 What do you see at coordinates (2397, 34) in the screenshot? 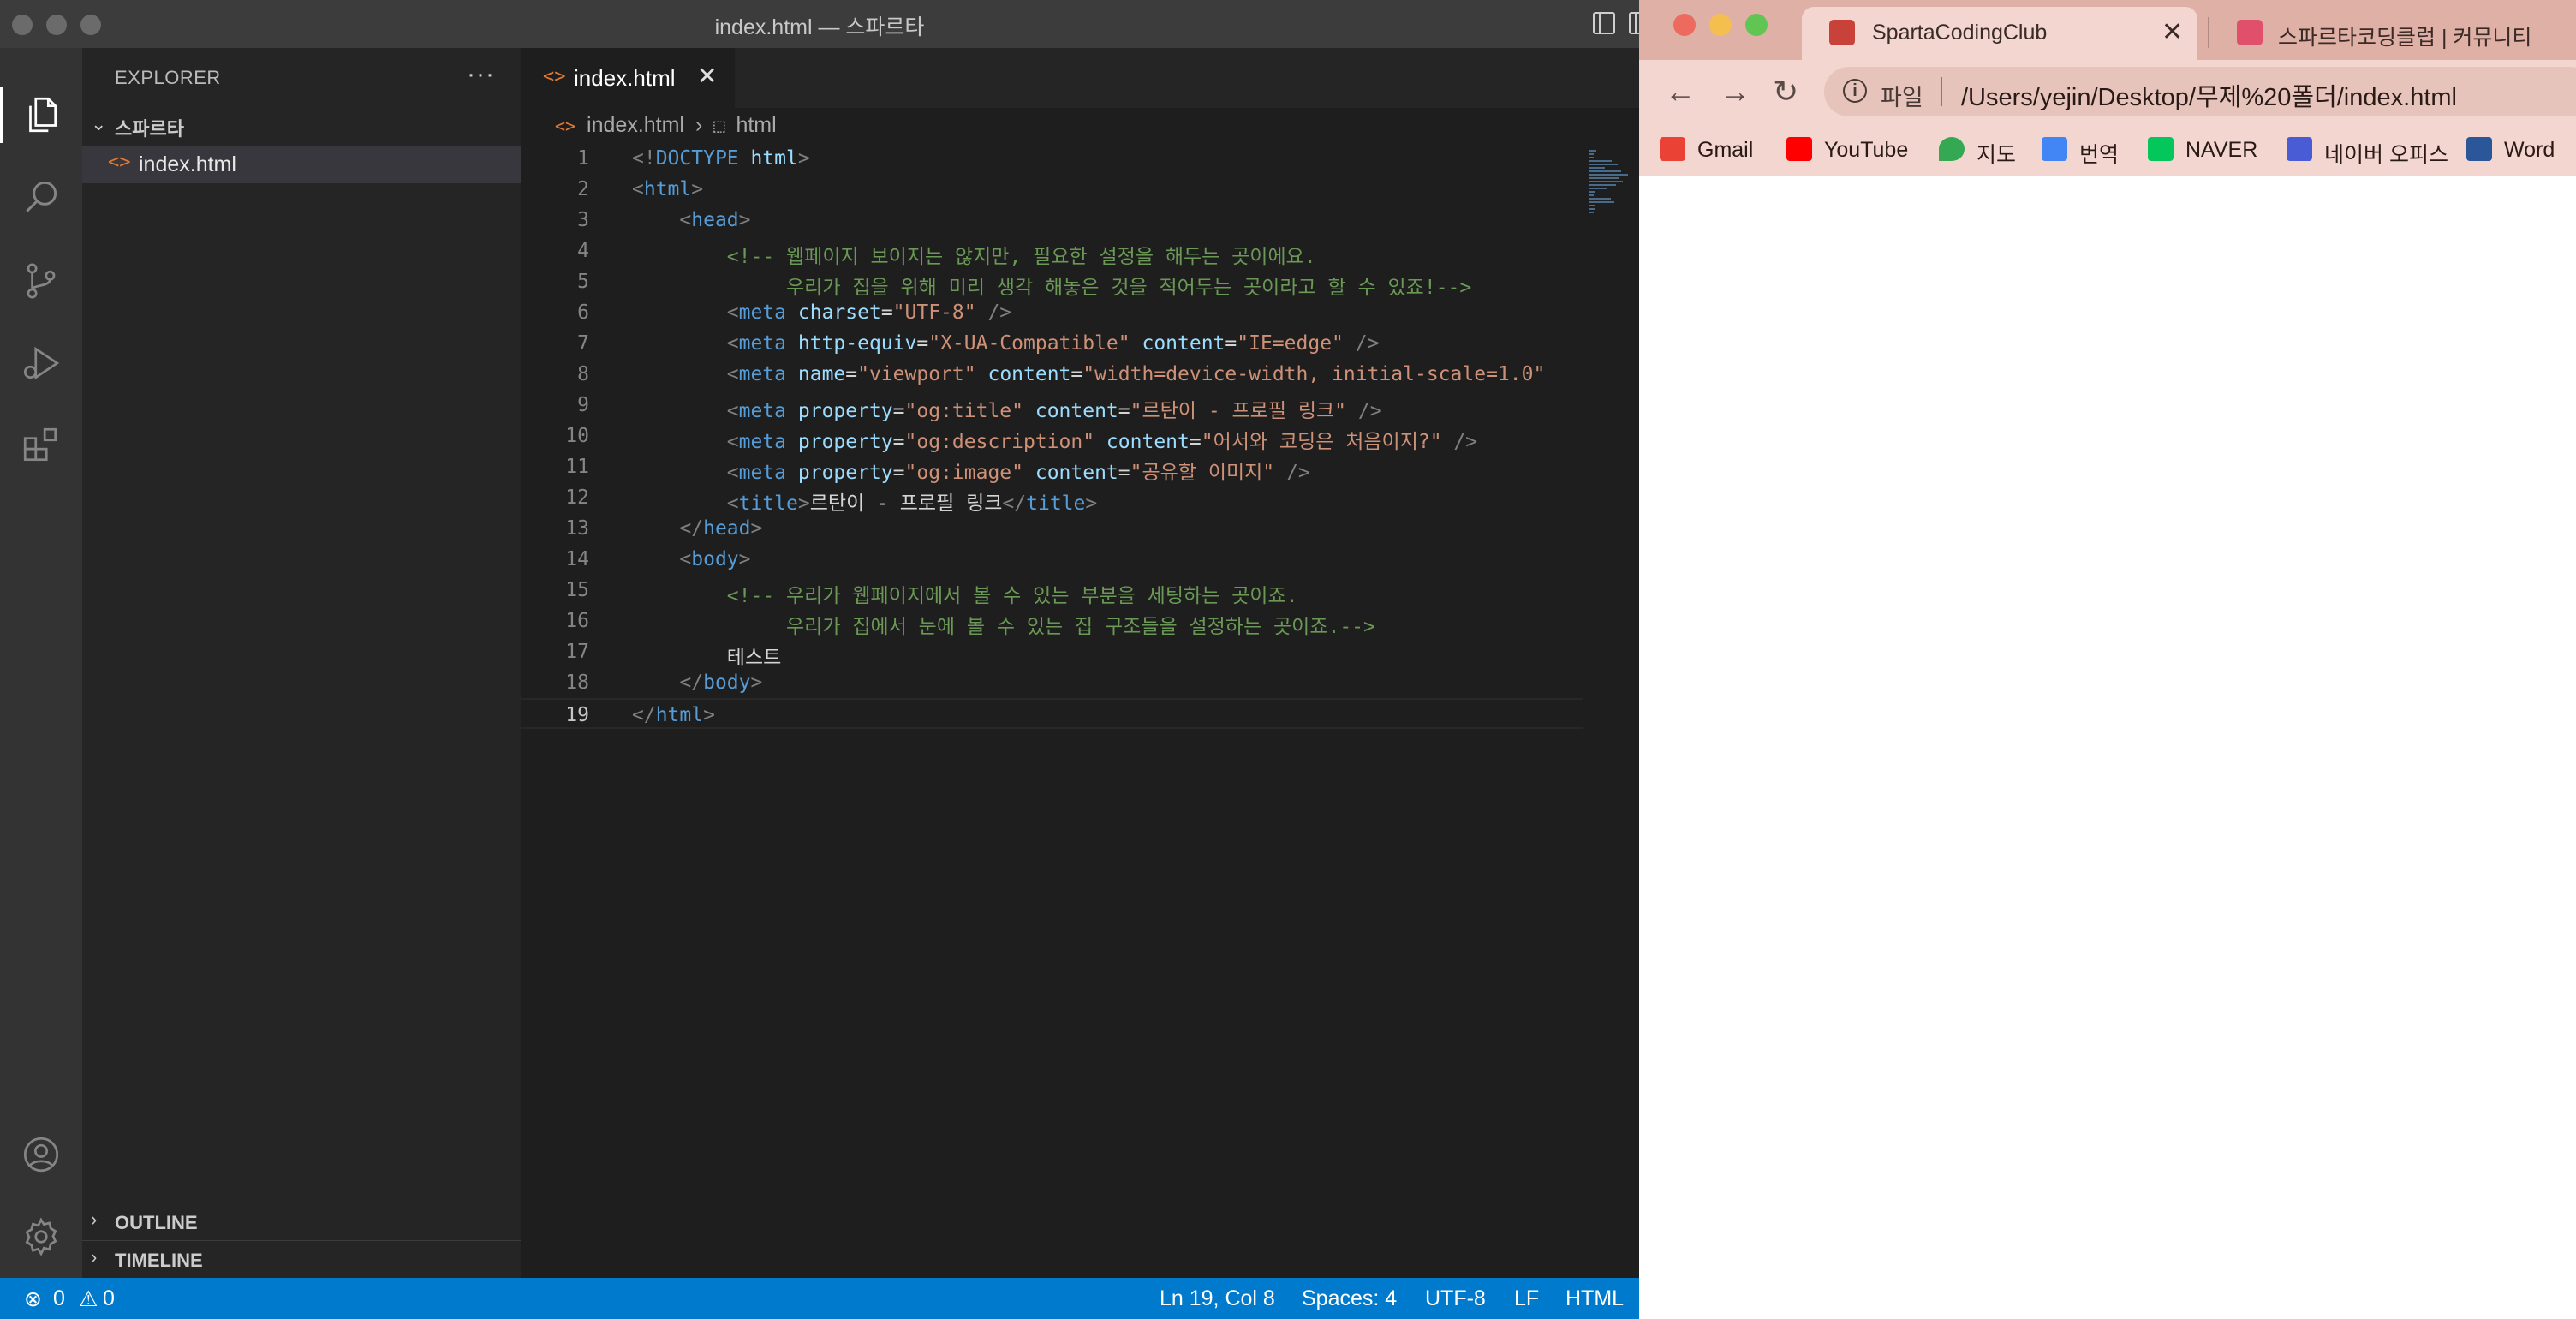
I see `browser-tab: 스파르타코딩클럽 | 커뮤니티` at bounding box center [2397, 34].